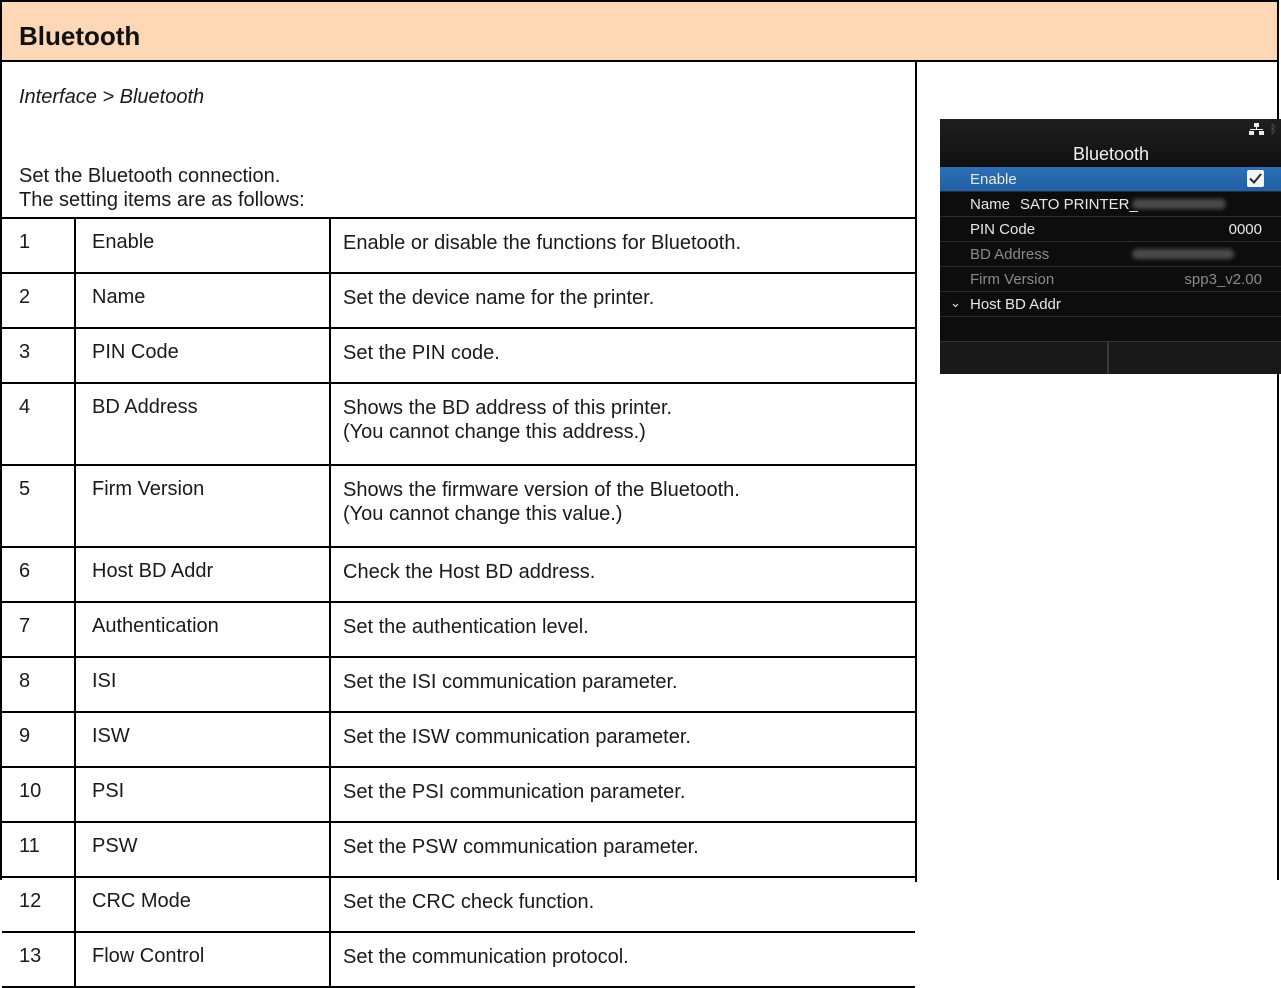 Image resolution: width=1281 pixels, height=988 pixels. Describe the element at coordinates (39, 629) in the screenshot. I see `item-number: 7` at that location.